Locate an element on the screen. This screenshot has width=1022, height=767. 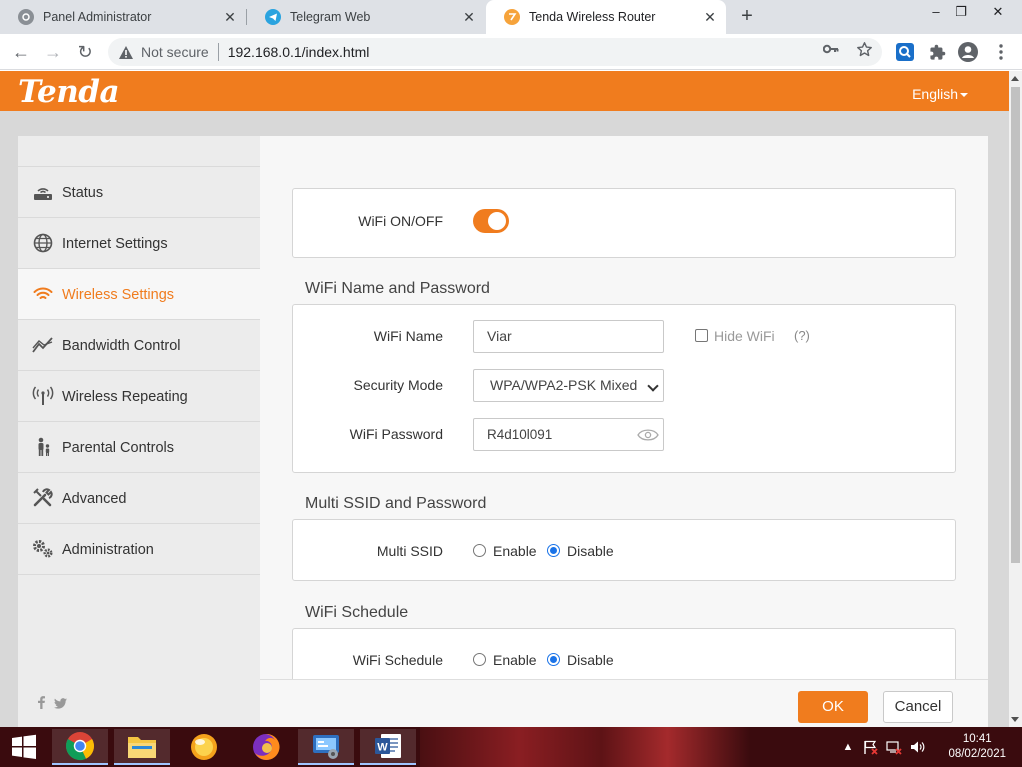
tab-title: Tenda Wireless Router is located at coordinates (592, 17).